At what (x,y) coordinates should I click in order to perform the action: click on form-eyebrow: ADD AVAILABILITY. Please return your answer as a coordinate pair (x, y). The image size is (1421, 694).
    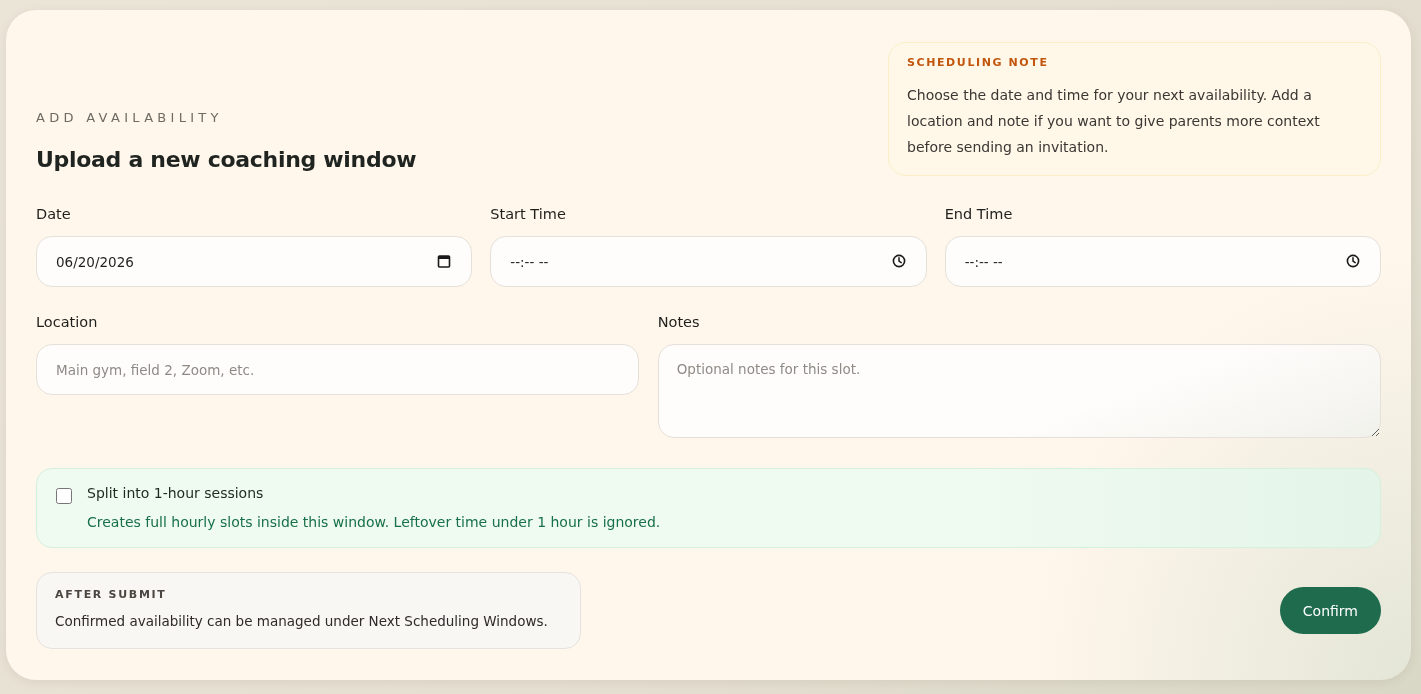
    Looking at the image, I should click on (130, 118).